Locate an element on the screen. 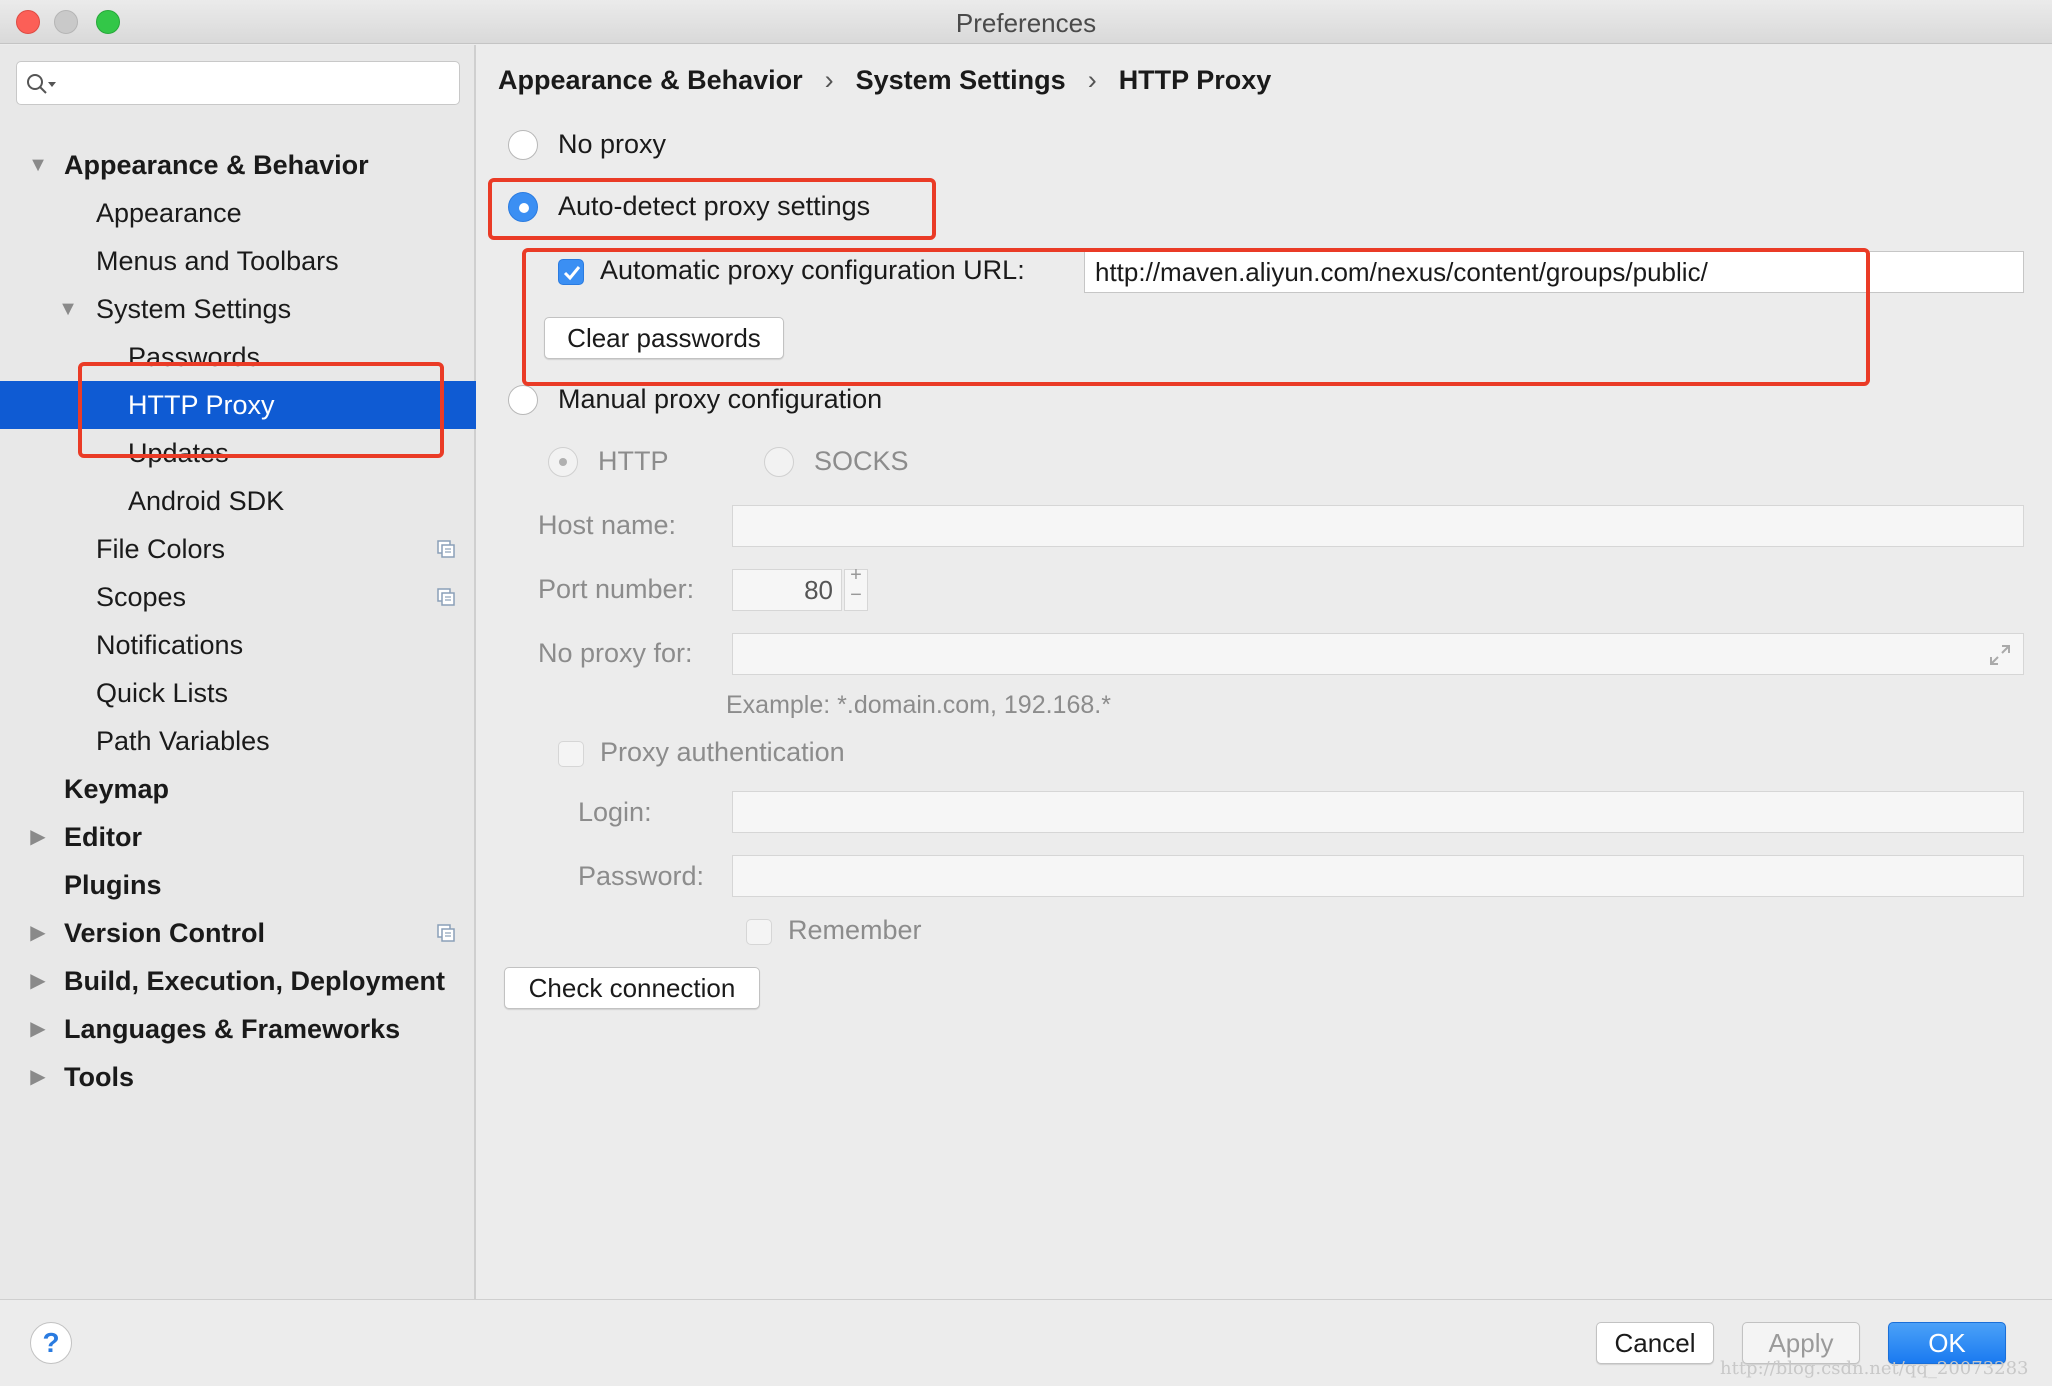  manual-proxy-label: Manual proxy configuration is located at coordinates (720, 399).